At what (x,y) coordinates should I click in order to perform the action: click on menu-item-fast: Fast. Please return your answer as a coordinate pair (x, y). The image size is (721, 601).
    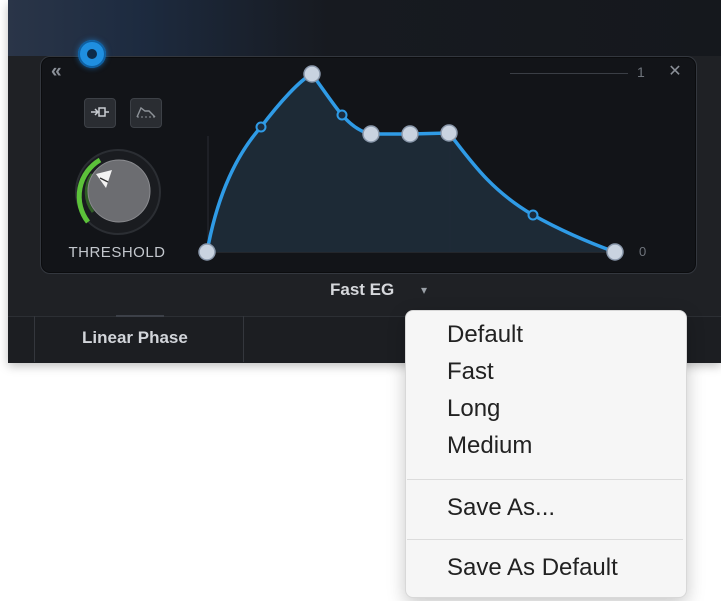
    Looking at the image, I should click on (470, 372).